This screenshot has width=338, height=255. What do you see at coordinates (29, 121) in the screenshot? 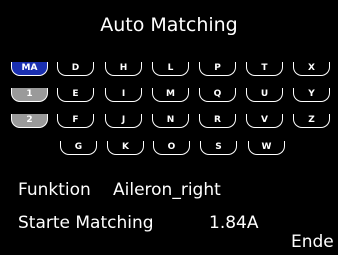
I see `key-2: 2` at bounding box center [29, 121].